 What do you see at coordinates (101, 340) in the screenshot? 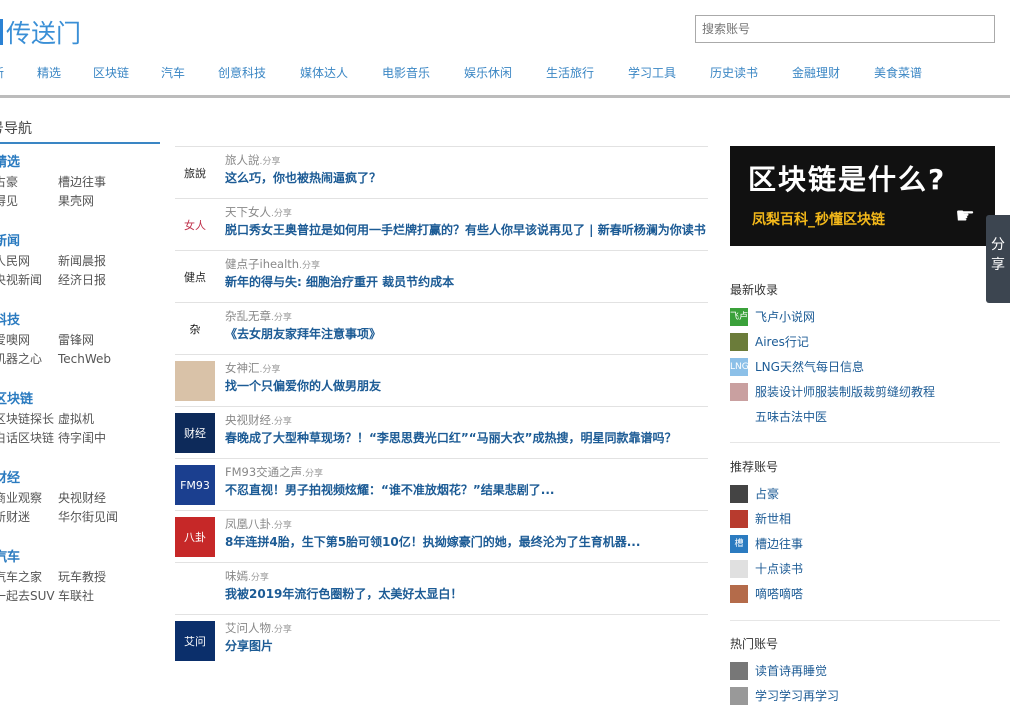
I see `sidebar-link: 雷锋网` at bounding box center [101, 340].